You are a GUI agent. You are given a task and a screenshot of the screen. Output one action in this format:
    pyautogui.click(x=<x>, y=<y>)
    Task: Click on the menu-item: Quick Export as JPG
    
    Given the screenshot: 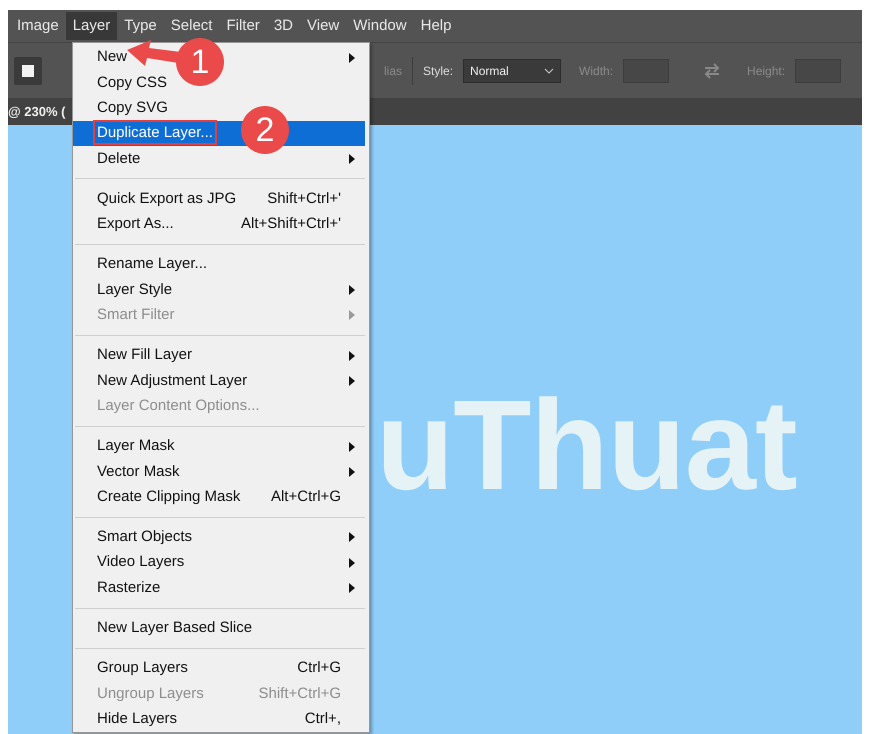 What is the action you would take?
    pyautogui.click(x=166, y=198)
    